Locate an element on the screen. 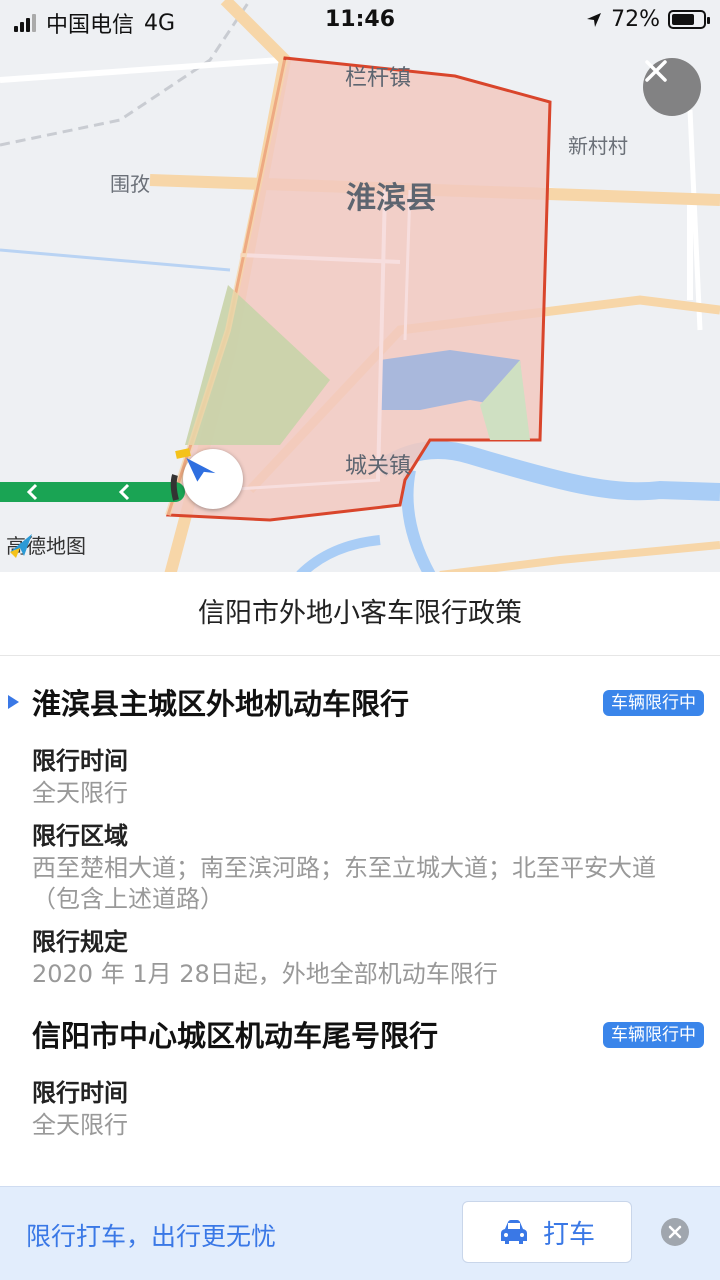  policy-name: 淮滨县主城区外地机动车限行 is located at coordinates (221, 704).